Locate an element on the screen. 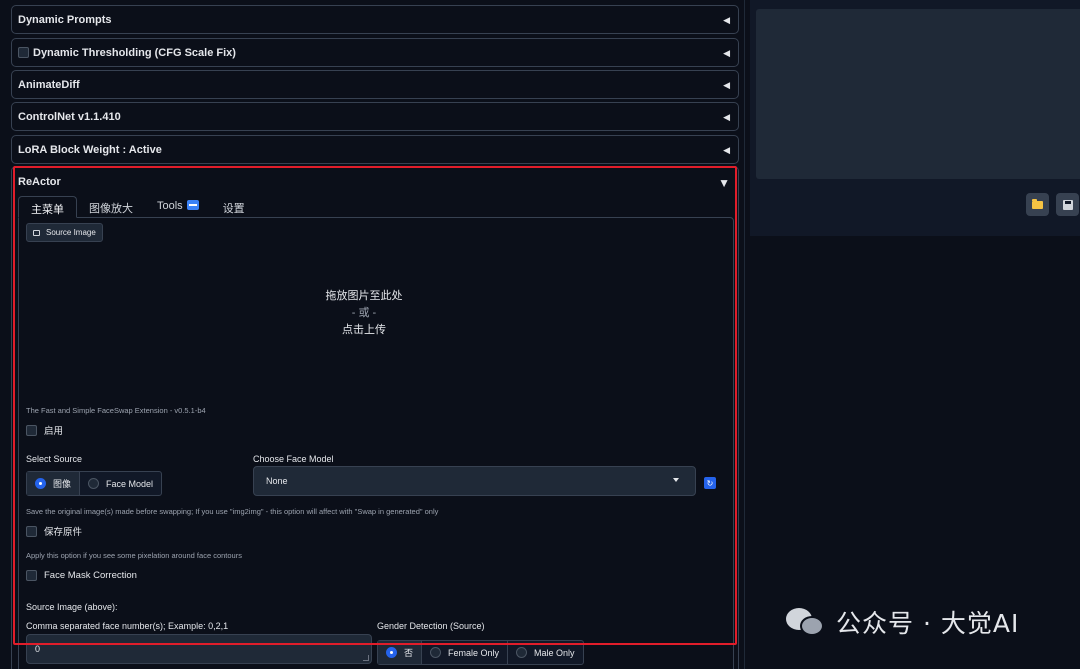 This screenshot has height=669, width=1080. select-source-radio-group: 图像 Face Model is located at coordinates (94, 483).